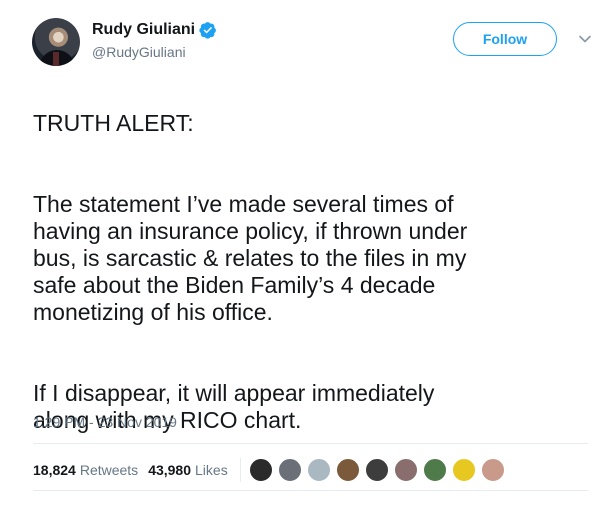 The width and height of the screenshot is (598, 506). I want to click on retweets-count: 18,824, so click(54, 470).